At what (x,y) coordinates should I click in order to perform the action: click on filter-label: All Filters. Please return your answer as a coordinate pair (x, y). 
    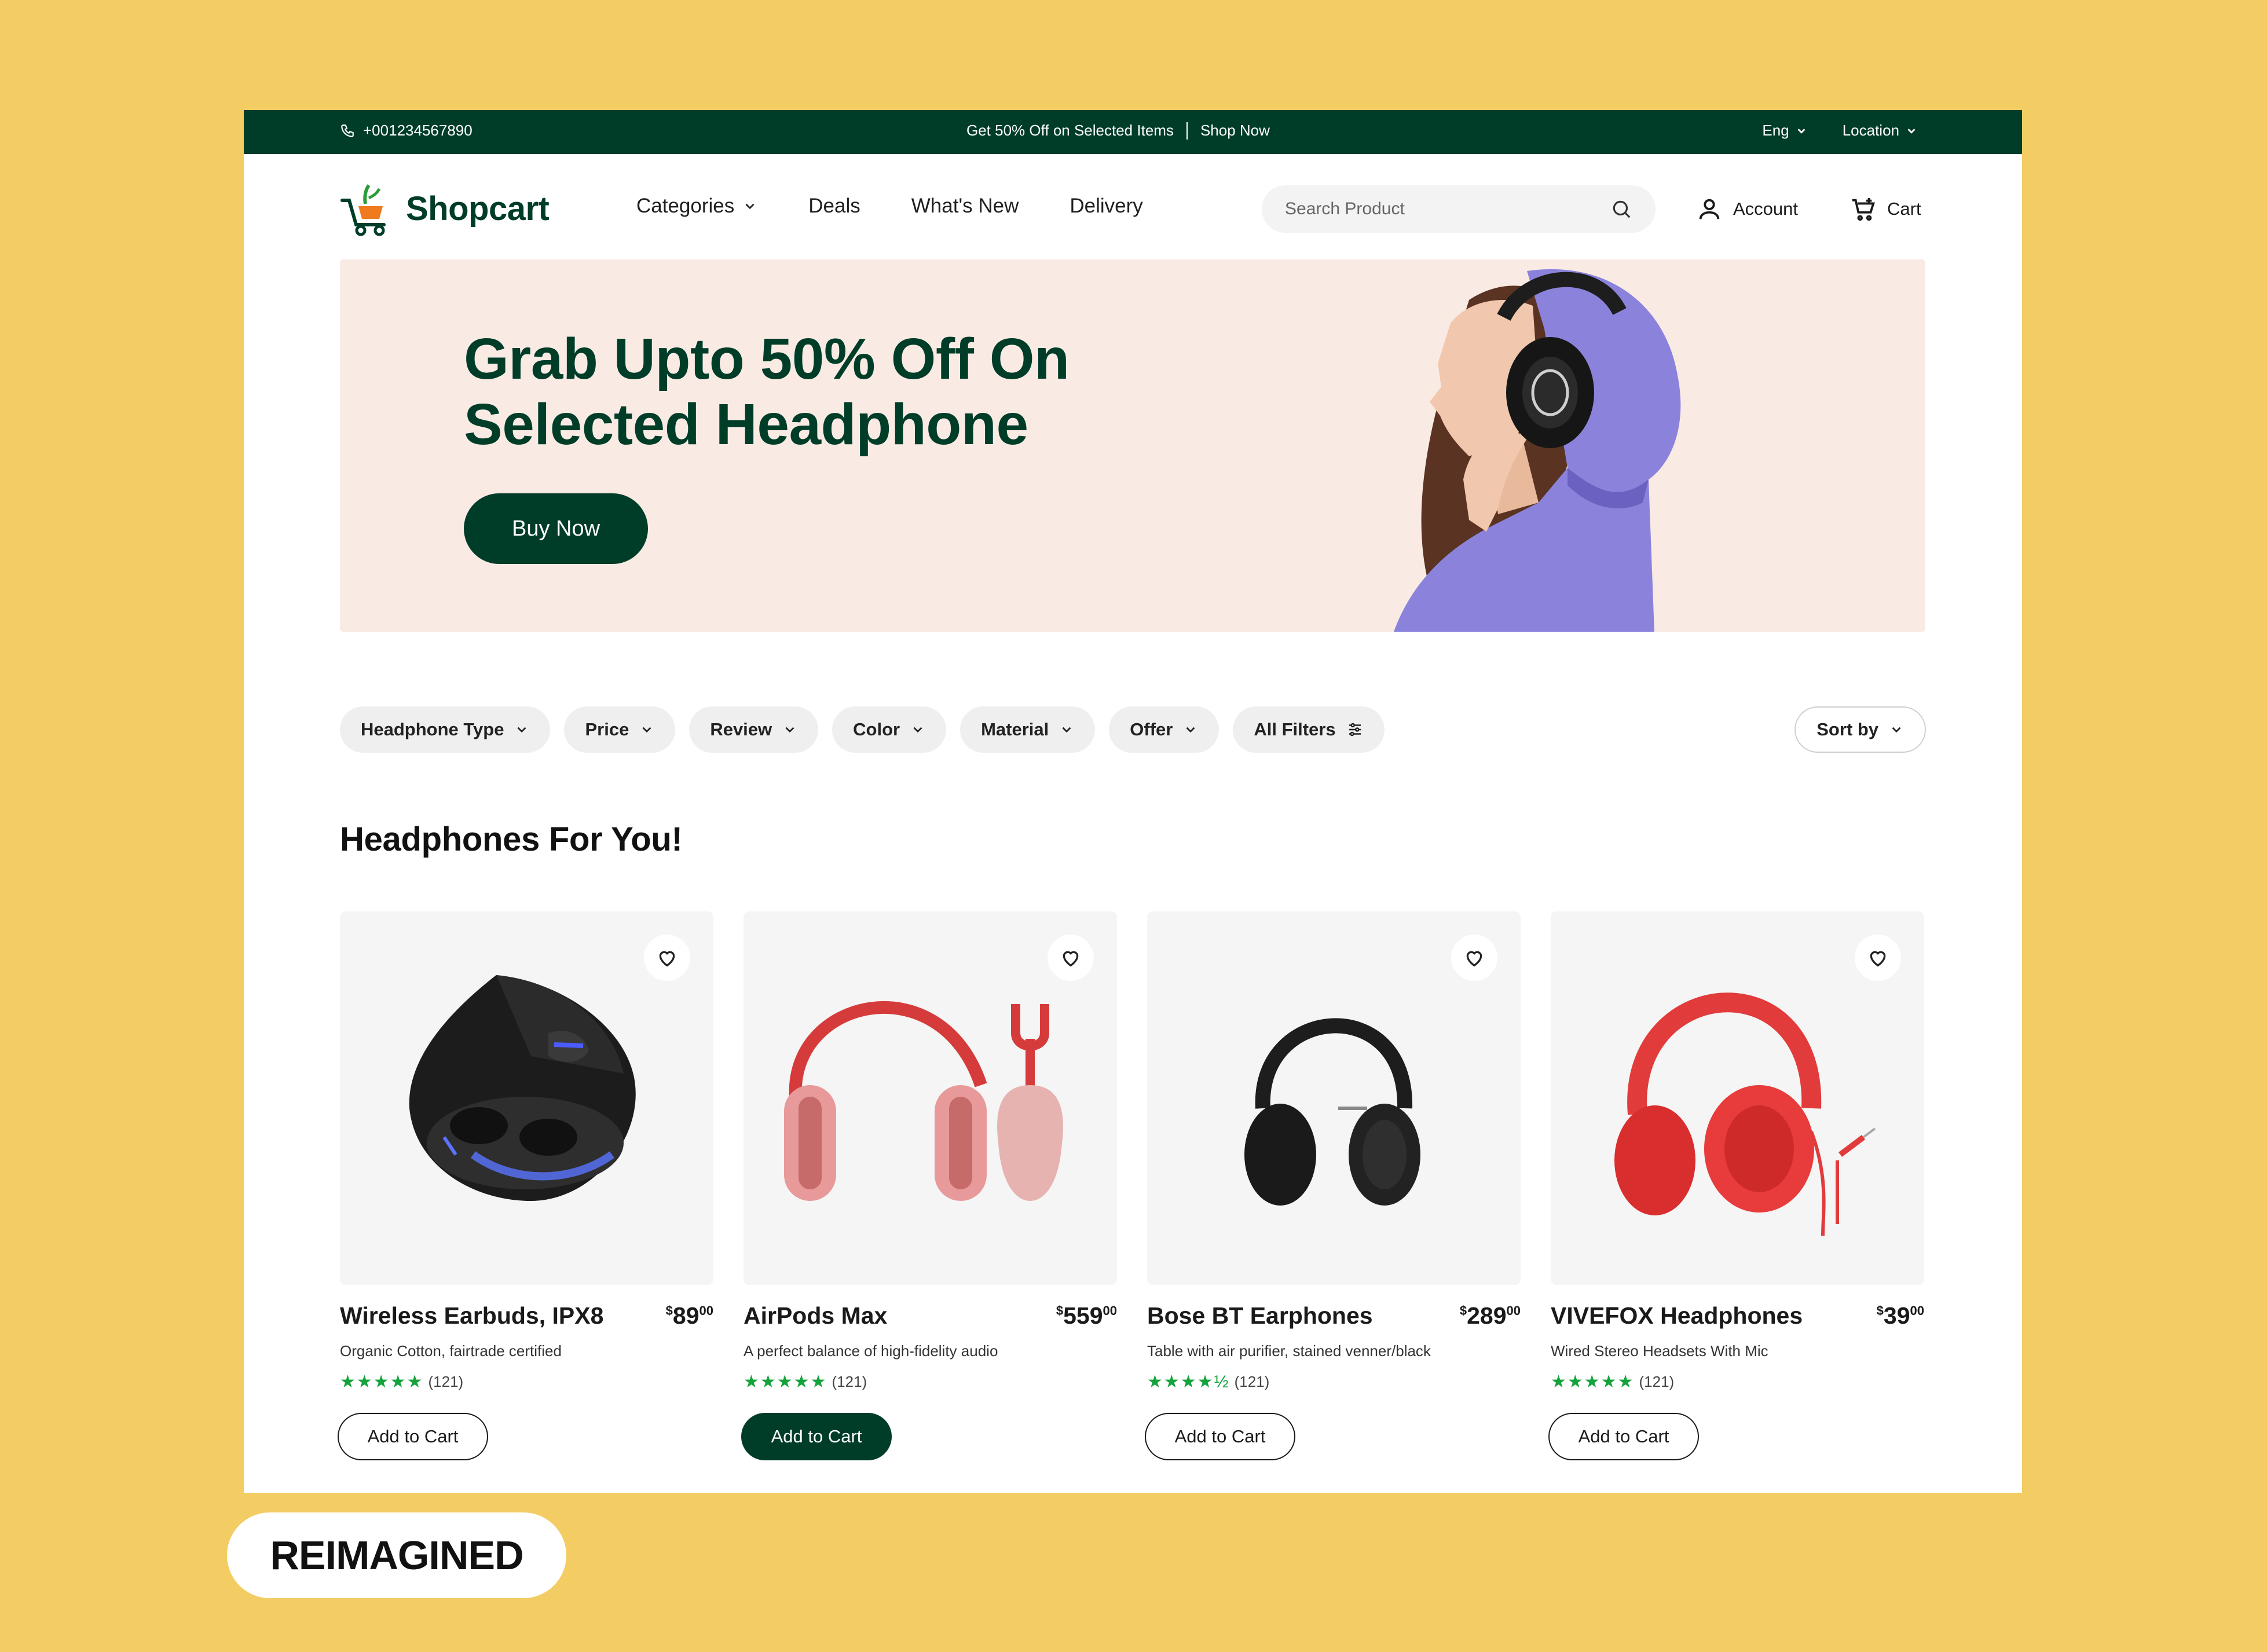
    Looking at the image, I should click on (1295, 729).